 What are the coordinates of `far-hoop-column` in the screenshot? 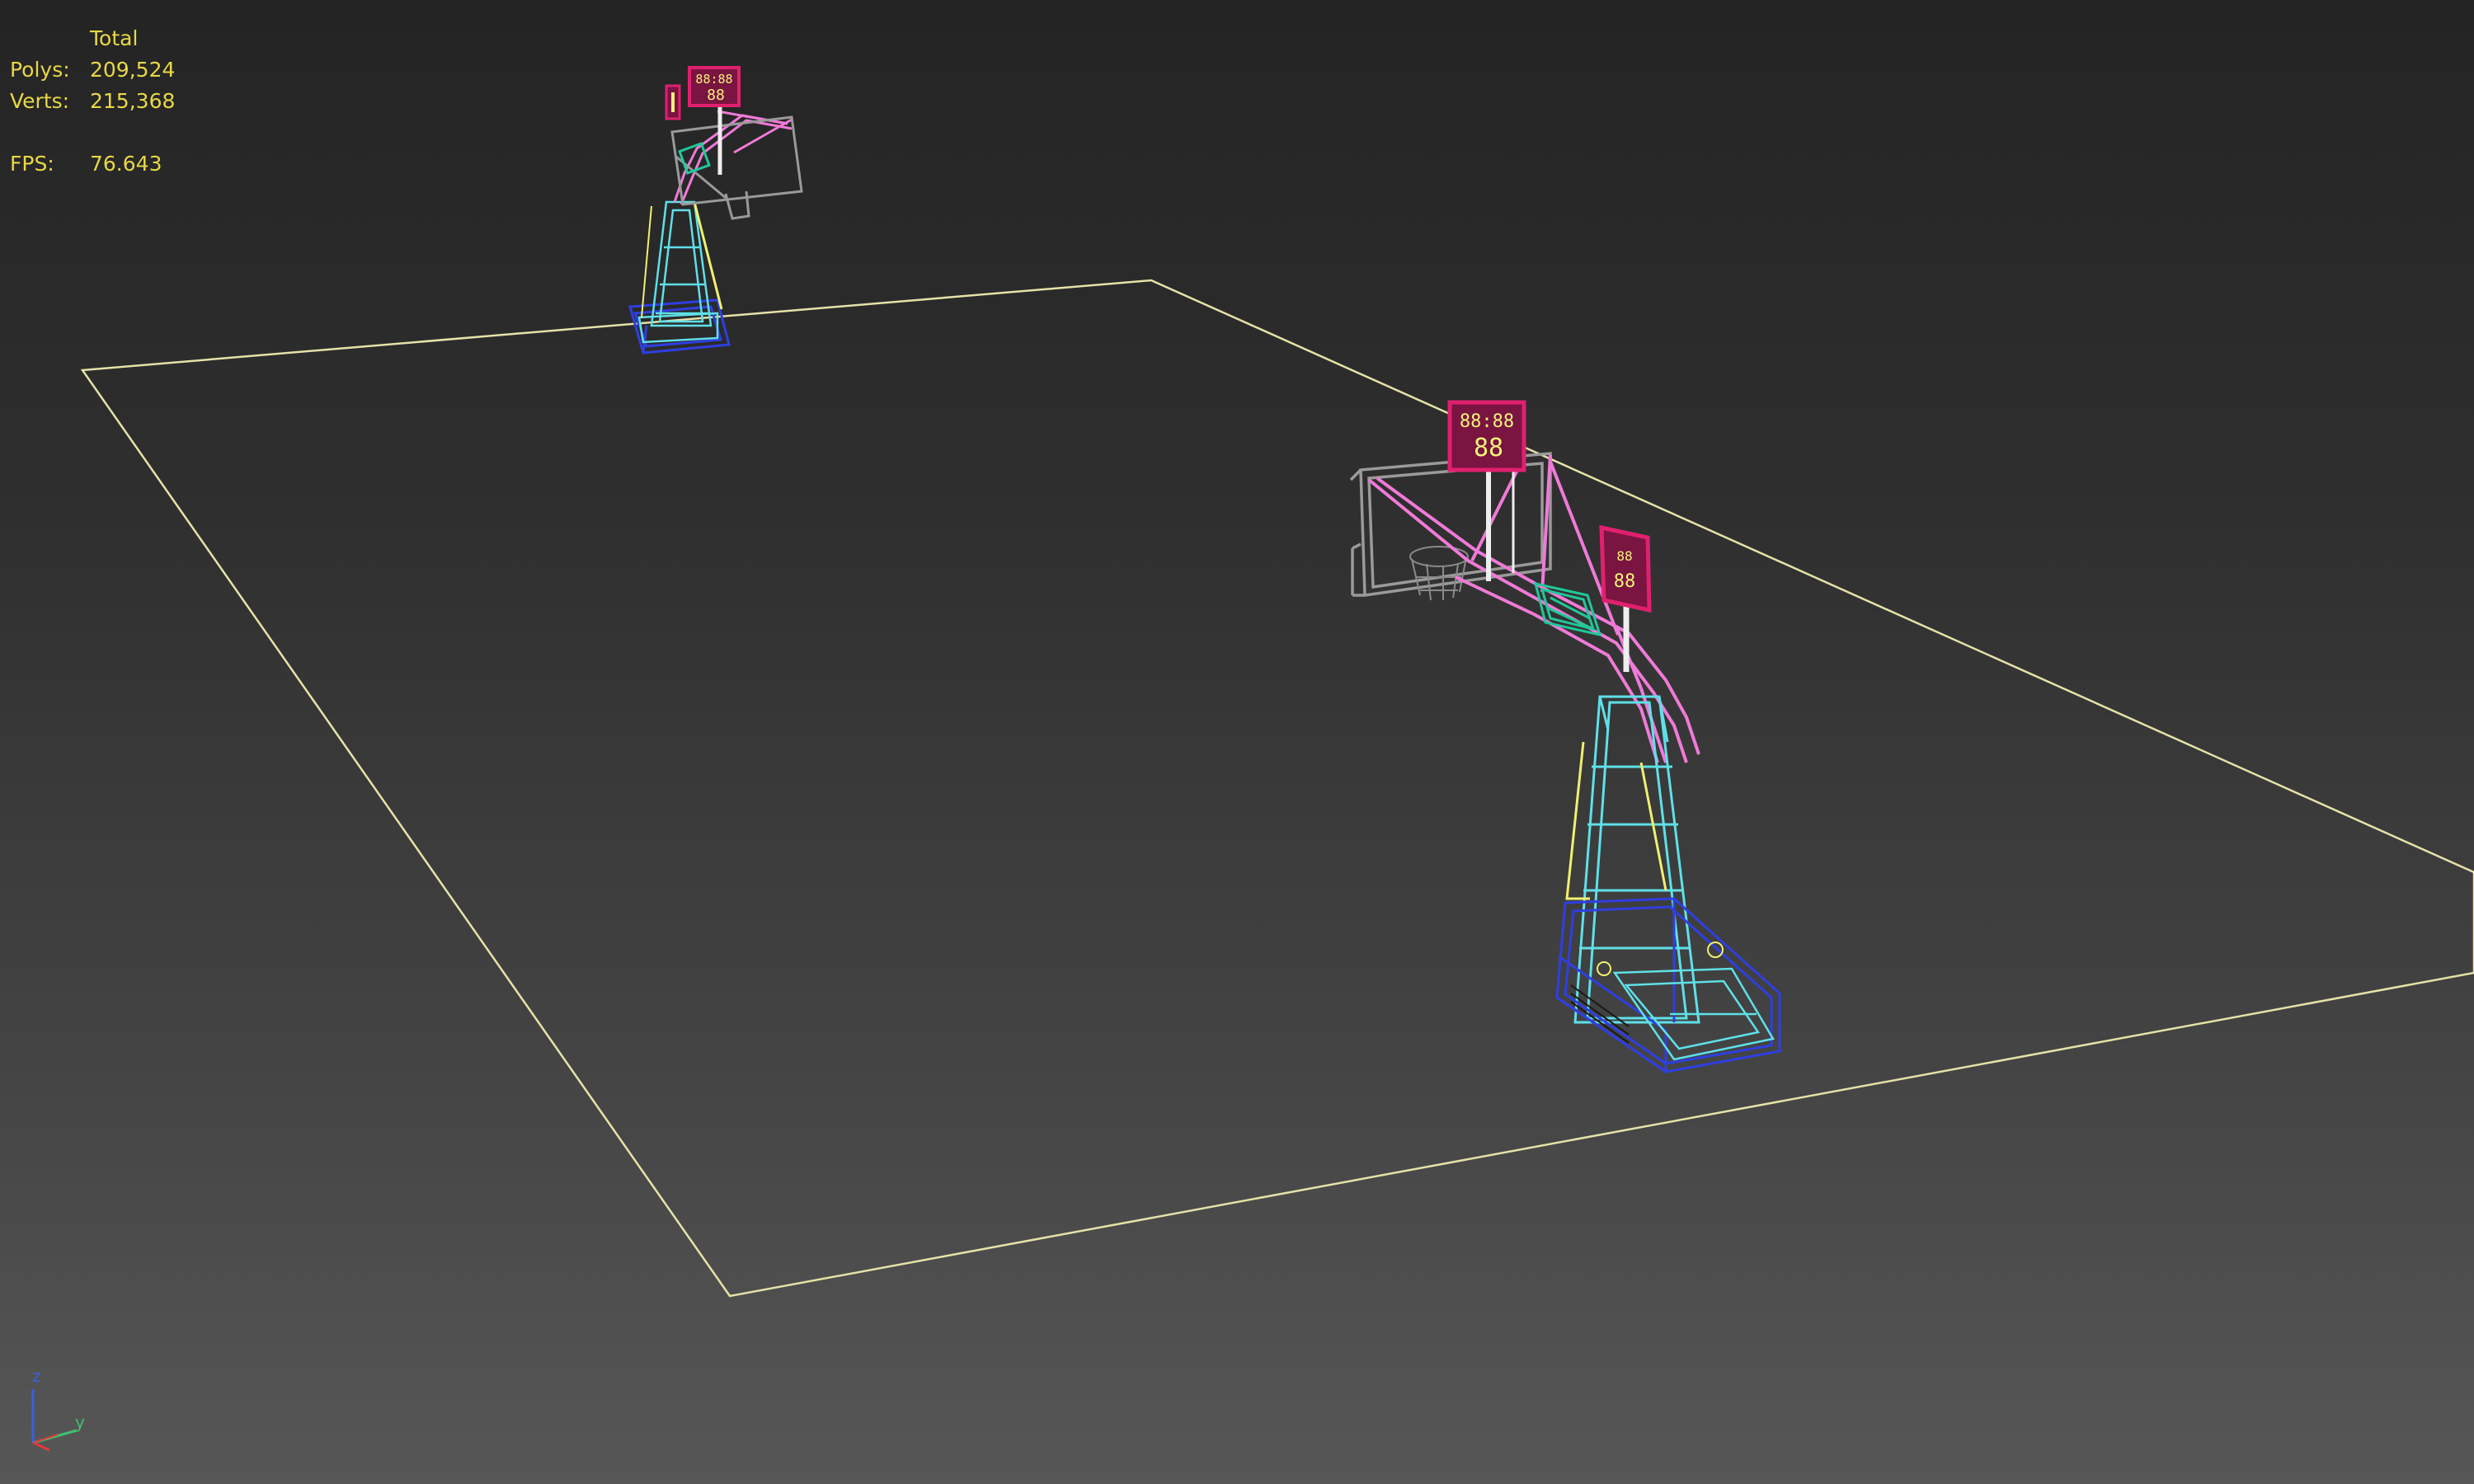 It's located at (678, 272).